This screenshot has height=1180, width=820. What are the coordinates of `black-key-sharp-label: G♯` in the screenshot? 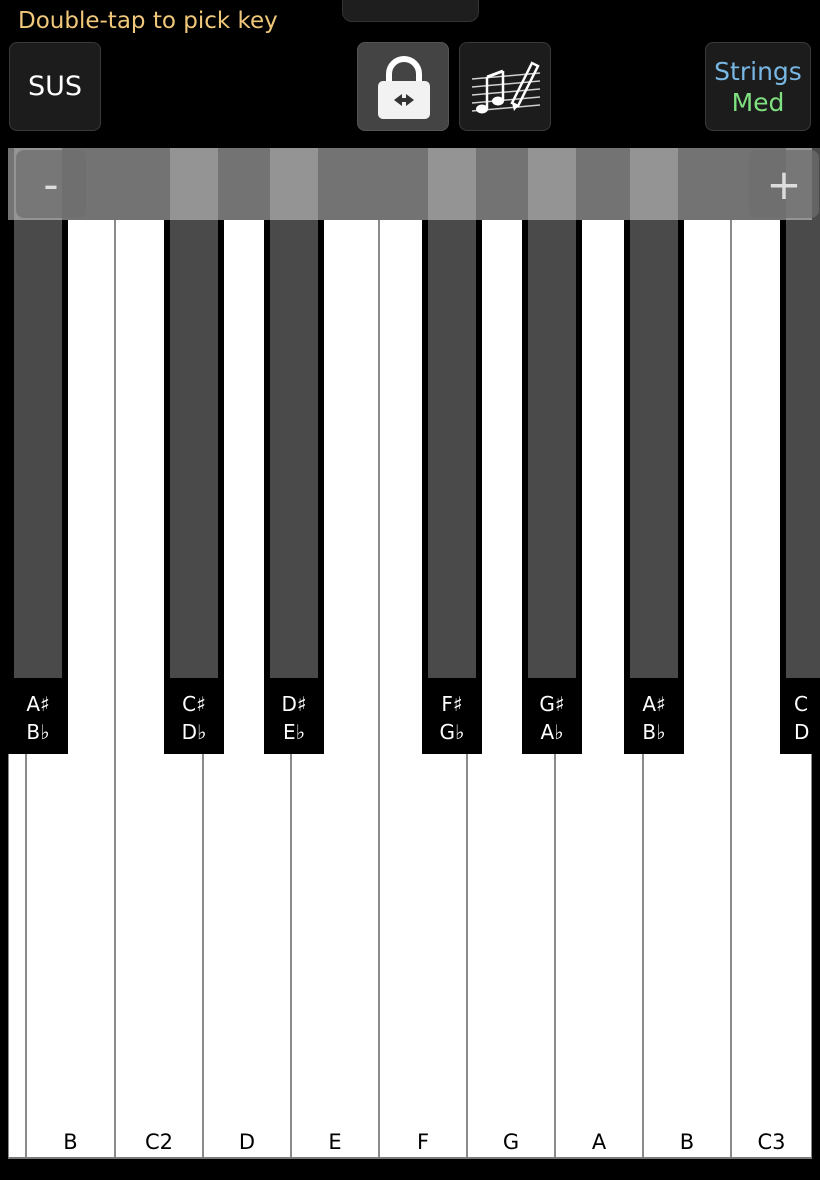 It's located at (552, 704).